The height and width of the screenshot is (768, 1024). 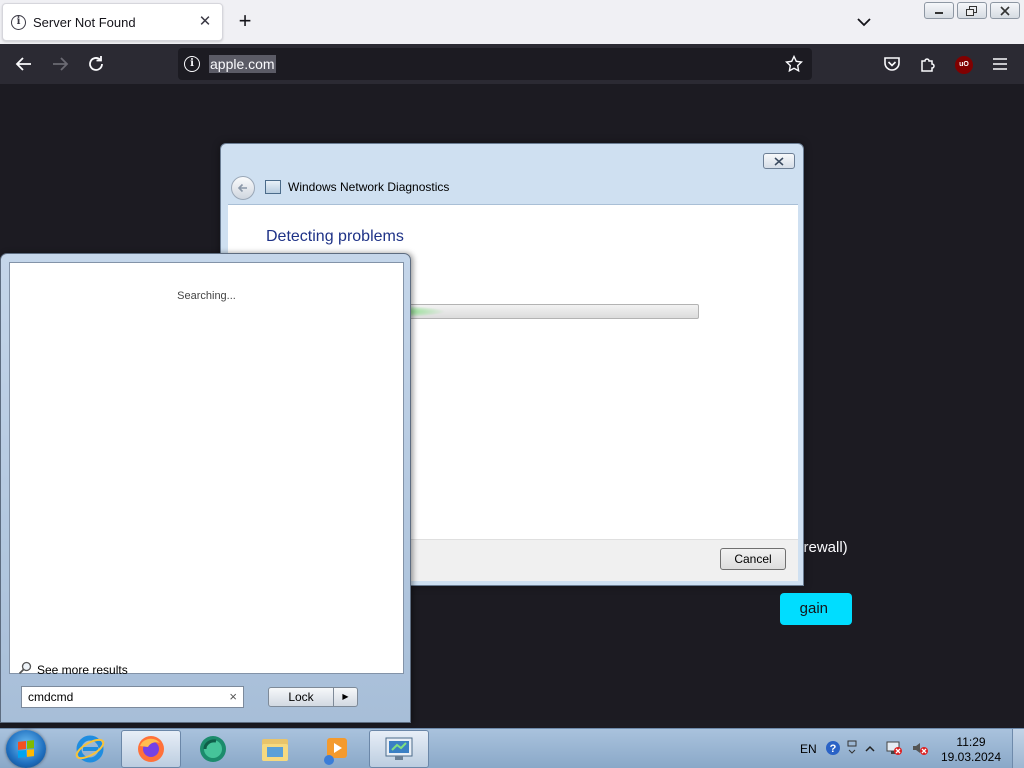 I want to click on minimize-icon, so click(x=939, y=12).